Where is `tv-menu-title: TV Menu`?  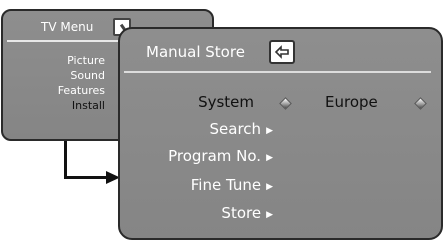
tv-menu-title: TV Menu is located at coordinates (67, 27).